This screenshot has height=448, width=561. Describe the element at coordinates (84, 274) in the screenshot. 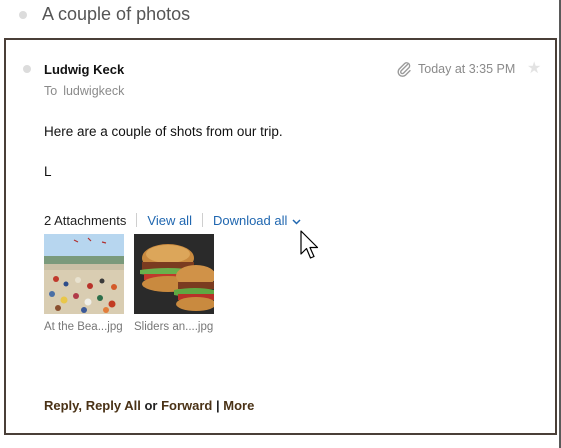

I see `attachment-thumbnail-beach` at that location.